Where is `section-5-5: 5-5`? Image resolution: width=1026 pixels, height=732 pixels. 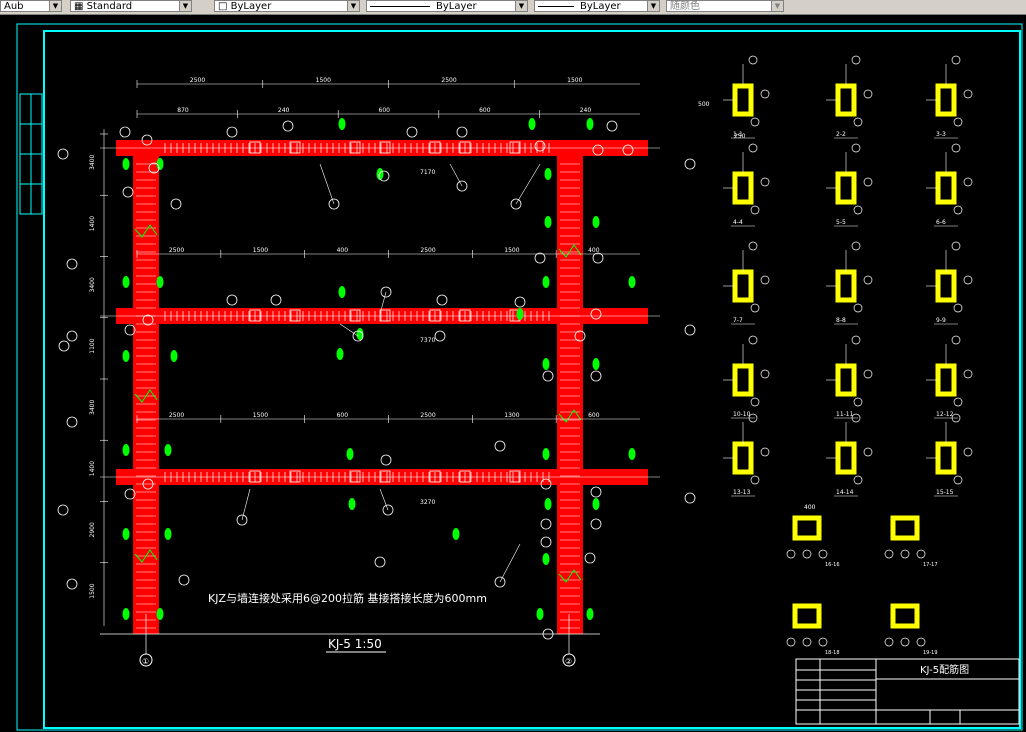
section-5-5: 5-5 is located at coordinates (849, 185).